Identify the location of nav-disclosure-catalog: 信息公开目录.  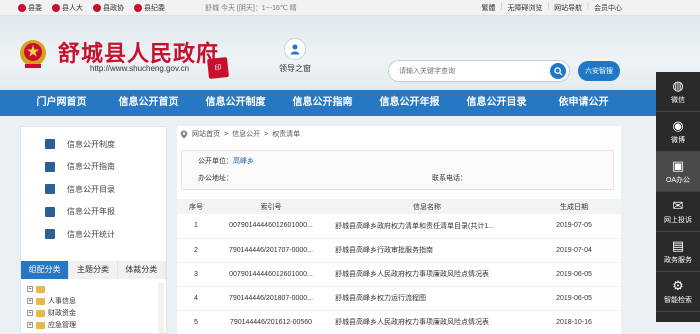
(496, 103).